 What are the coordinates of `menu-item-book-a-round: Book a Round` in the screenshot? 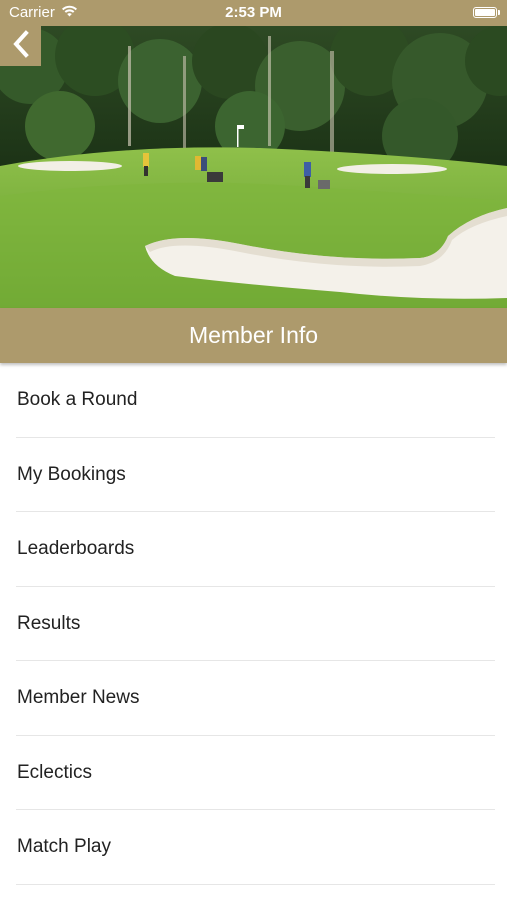 It's located at (253, 400).